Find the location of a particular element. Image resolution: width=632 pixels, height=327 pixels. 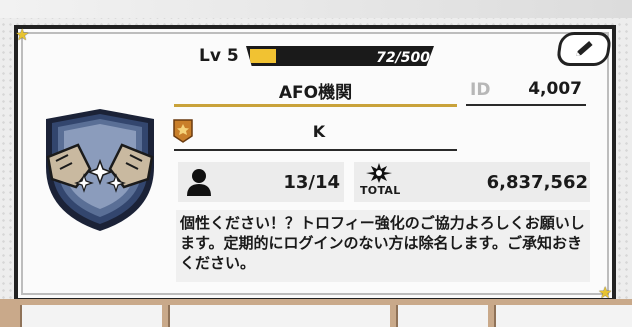

corner-star-icon: ★ is located at coordinates (22, 34).